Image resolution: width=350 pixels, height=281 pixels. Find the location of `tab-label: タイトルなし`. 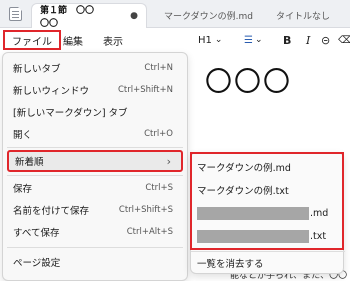

tab-label: タイトルなし is located at coordinates (303, 17).